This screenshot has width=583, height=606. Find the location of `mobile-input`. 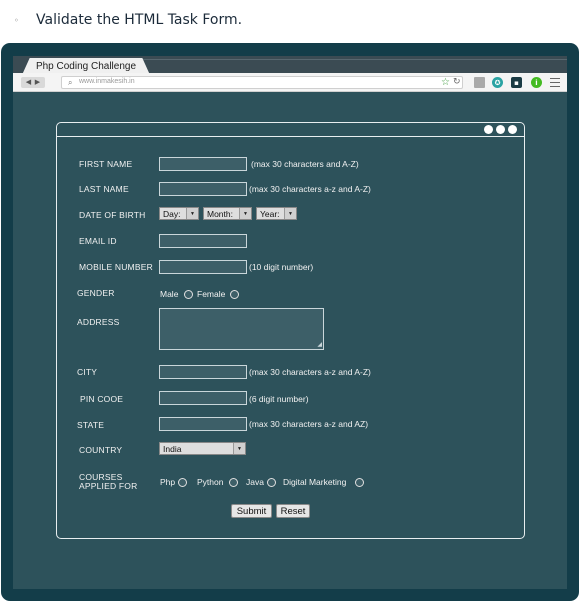

mobile-input is located at coordinates (203, 267).